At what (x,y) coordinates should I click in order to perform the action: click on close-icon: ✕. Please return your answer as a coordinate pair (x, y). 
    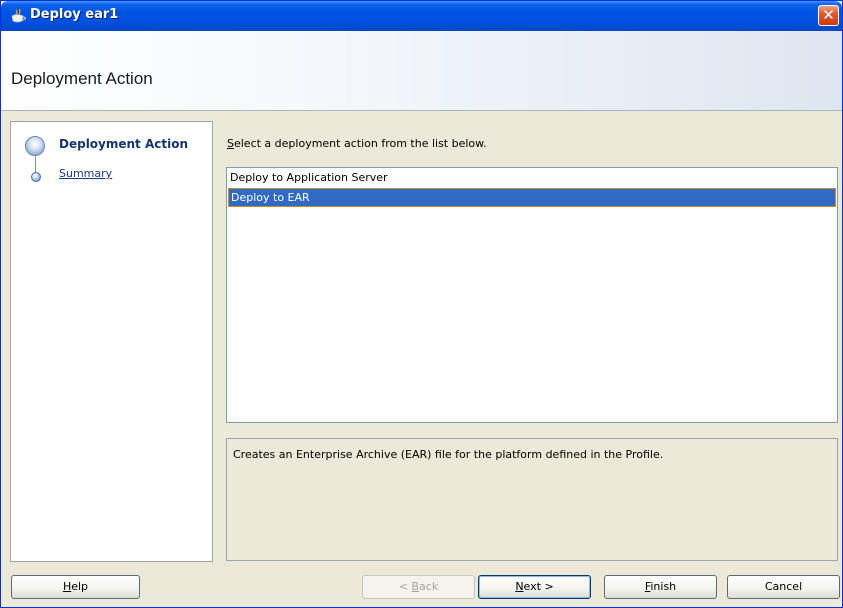
    Looking at the image, I should click on (828, 15).